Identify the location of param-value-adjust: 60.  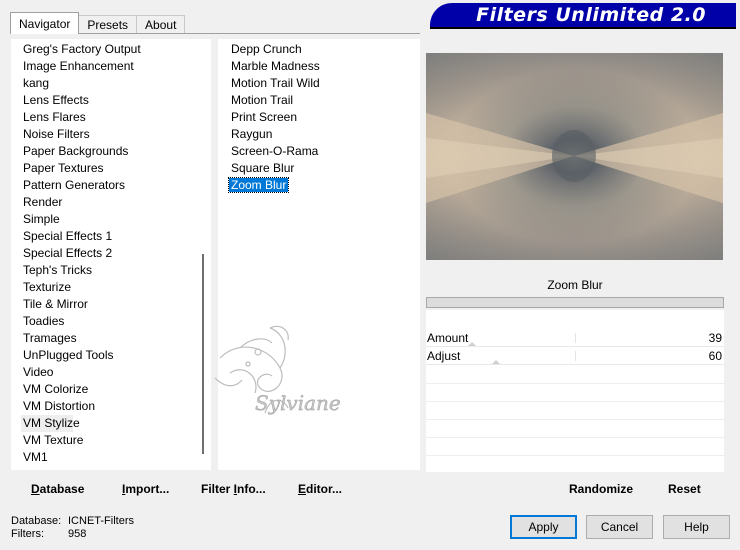
(715, 356).